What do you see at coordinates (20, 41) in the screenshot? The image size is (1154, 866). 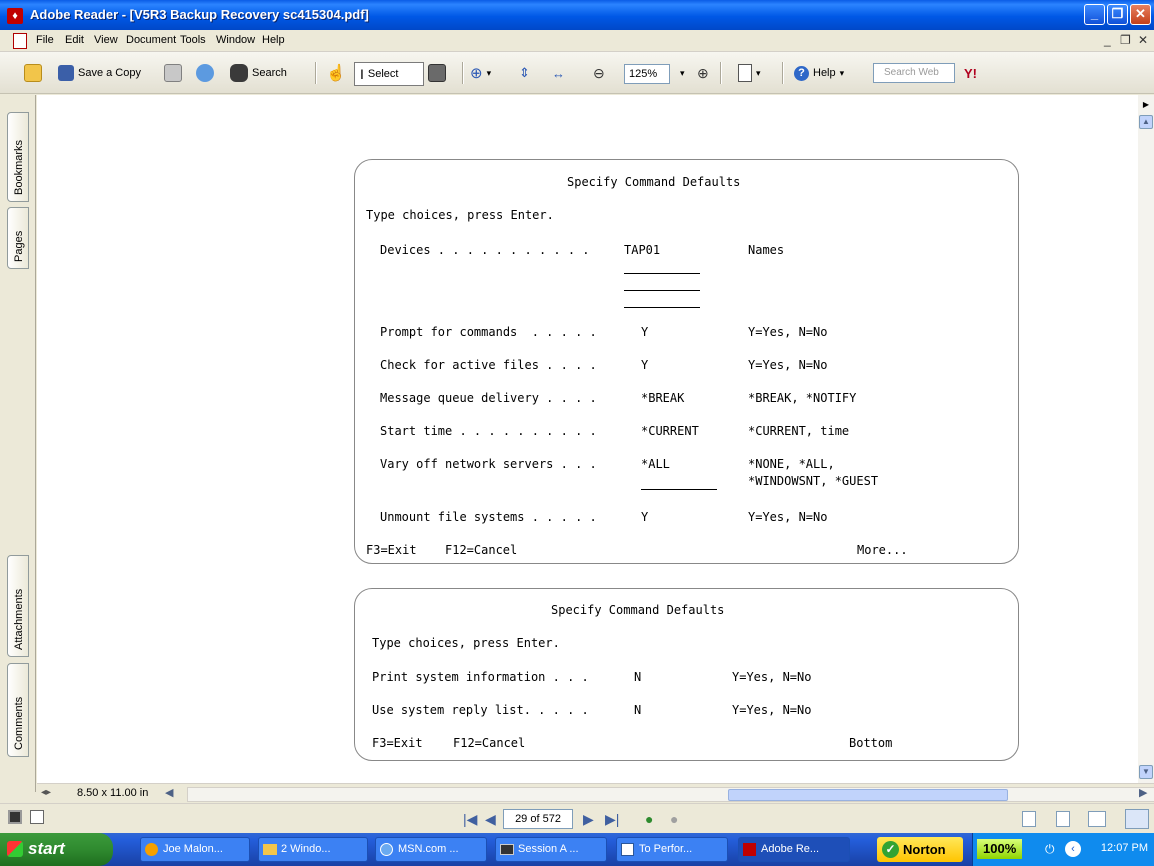 I see `pdf-document-icon` at bounding box center [20, 41].